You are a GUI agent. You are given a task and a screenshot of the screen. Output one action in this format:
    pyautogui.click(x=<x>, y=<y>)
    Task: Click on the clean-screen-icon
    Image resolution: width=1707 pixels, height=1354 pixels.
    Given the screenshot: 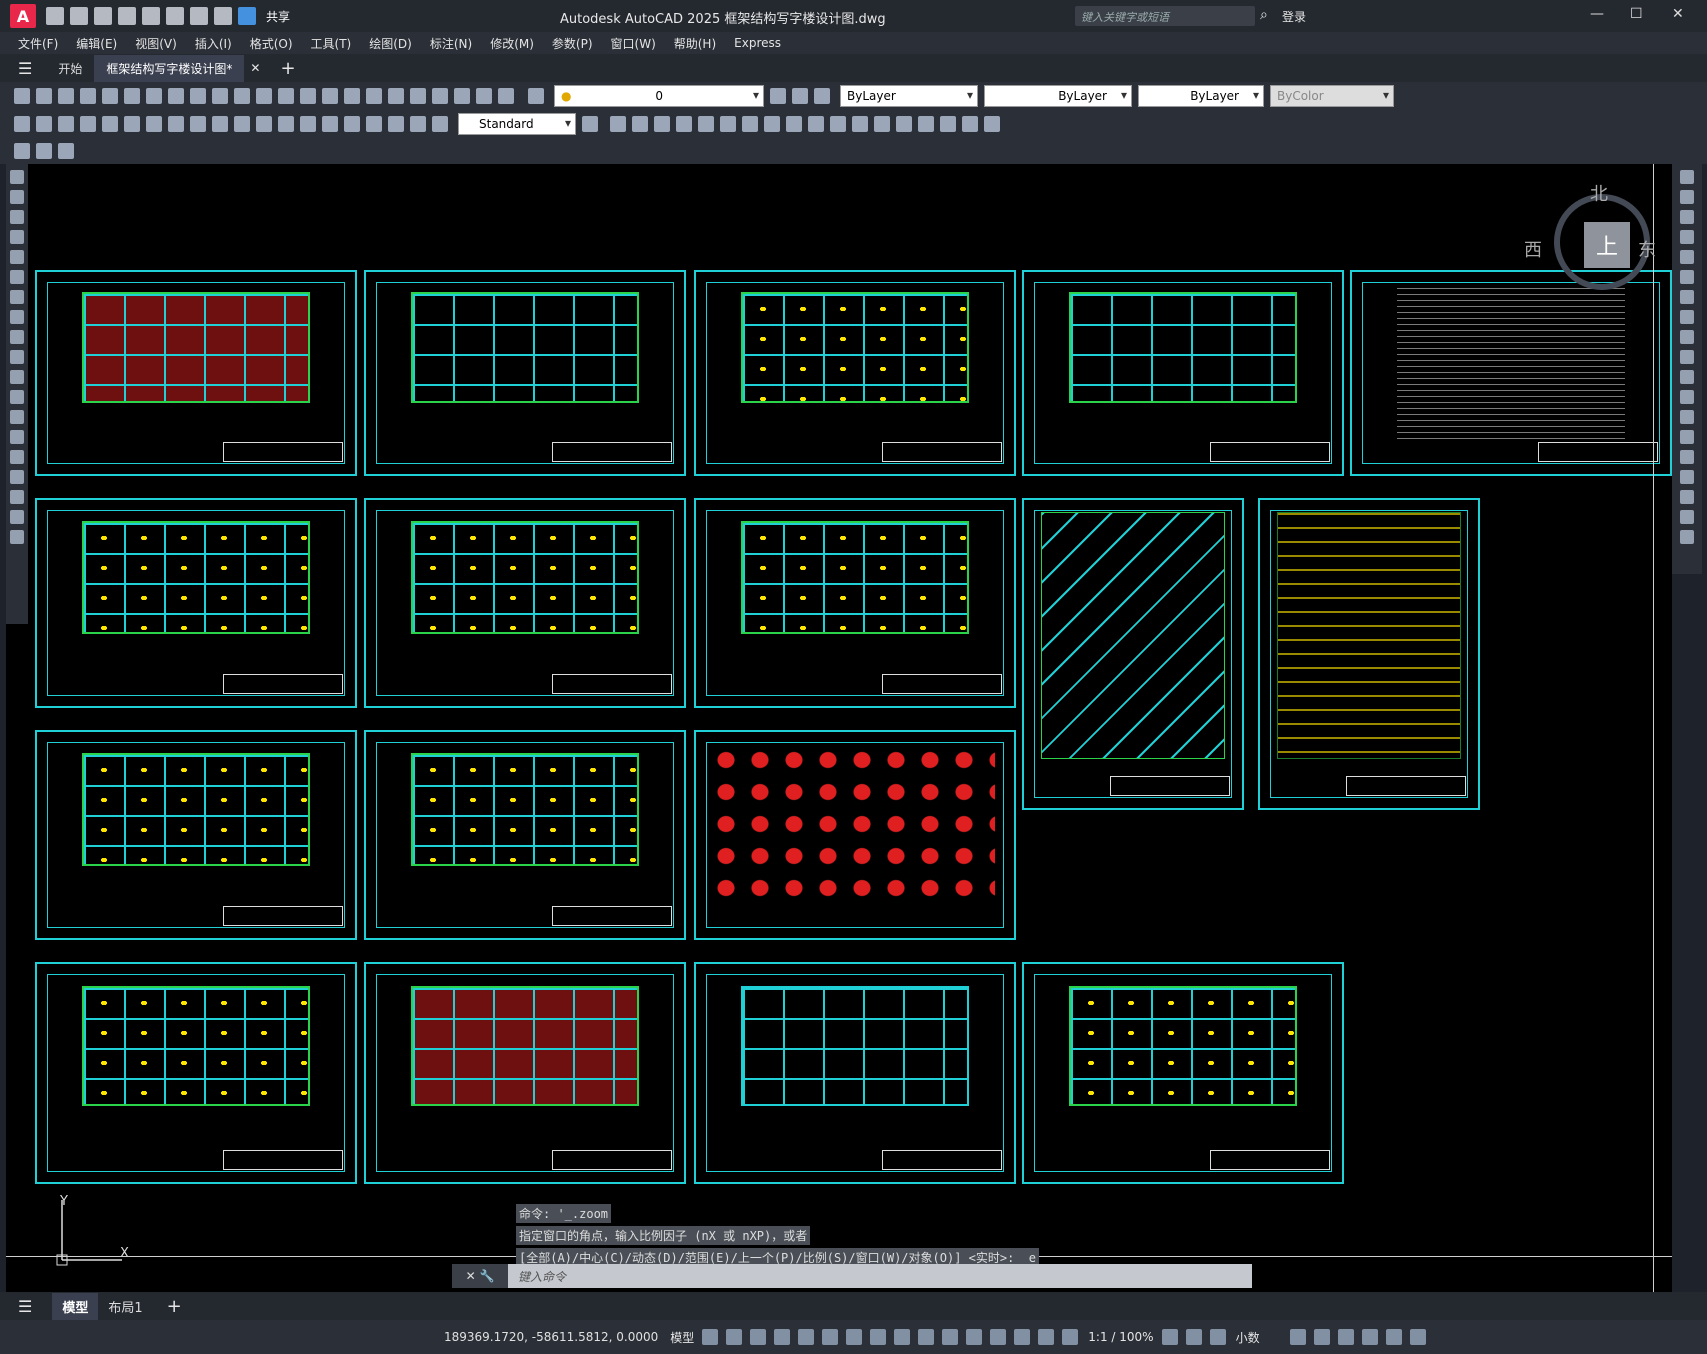 What is the action you would take?
    pyautogui.click(x=1393, y=1337)
    